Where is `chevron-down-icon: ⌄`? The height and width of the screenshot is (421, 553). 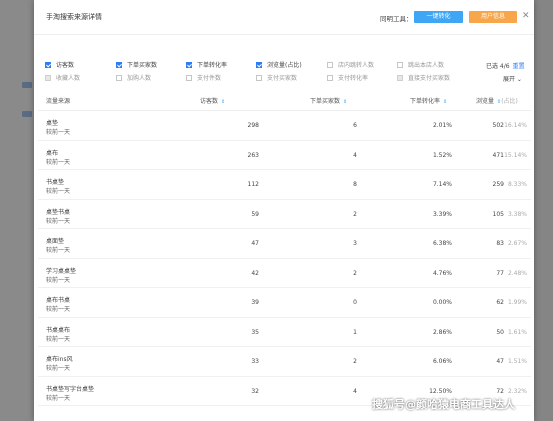 chevron-down-icon: ⌄ is located at coordinates (518, 79).